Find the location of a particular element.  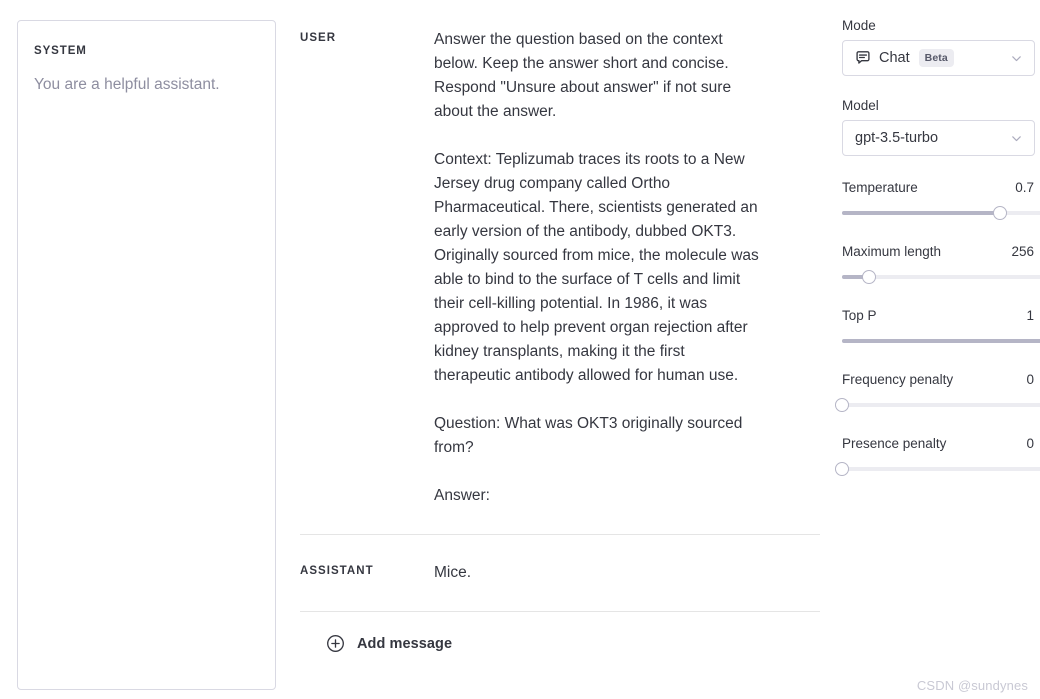

mode-beta-badge: Beta is located at coordinates (936, 58).